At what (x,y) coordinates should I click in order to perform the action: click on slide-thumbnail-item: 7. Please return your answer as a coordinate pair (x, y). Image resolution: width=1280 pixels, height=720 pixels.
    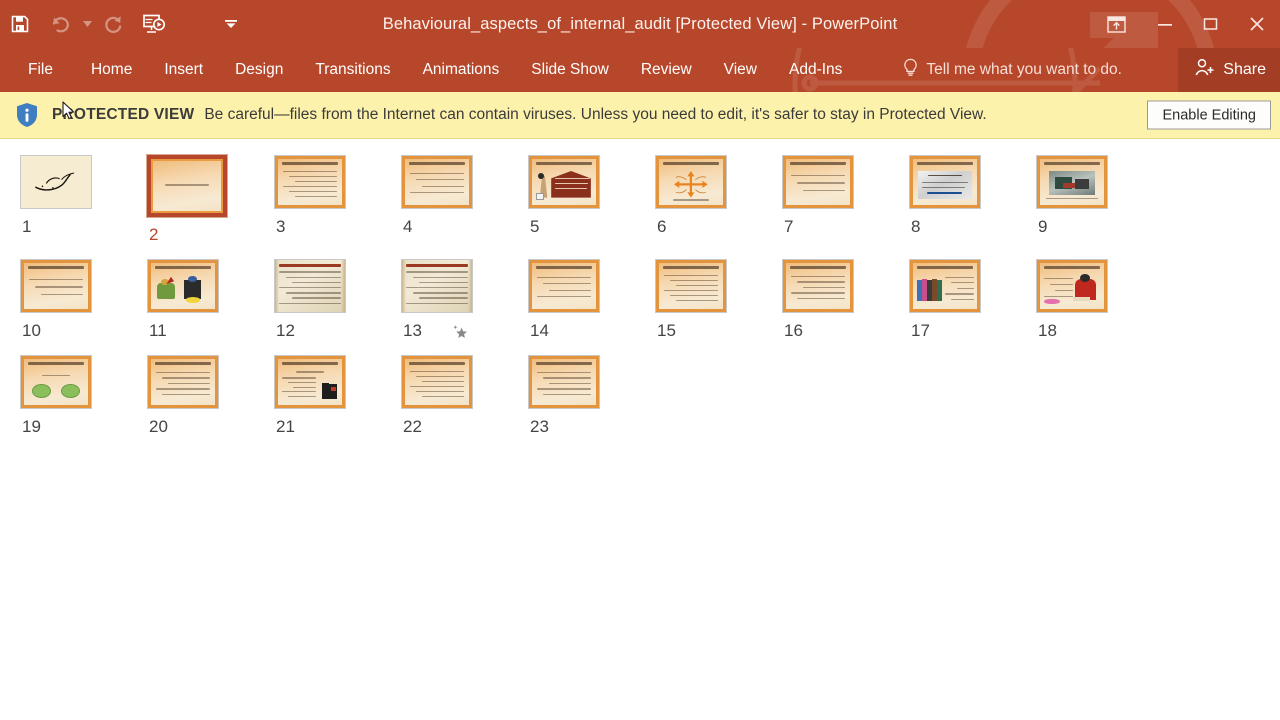
    Looking at the image, I should click on (843, 199).